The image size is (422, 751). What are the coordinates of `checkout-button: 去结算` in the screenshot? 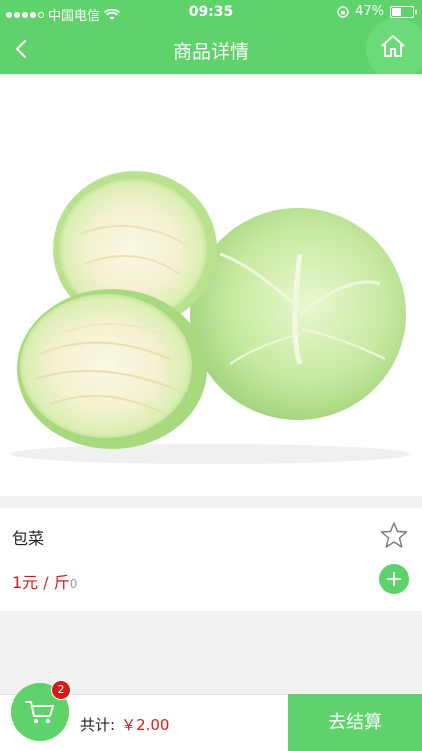 It's located at (355, 722).